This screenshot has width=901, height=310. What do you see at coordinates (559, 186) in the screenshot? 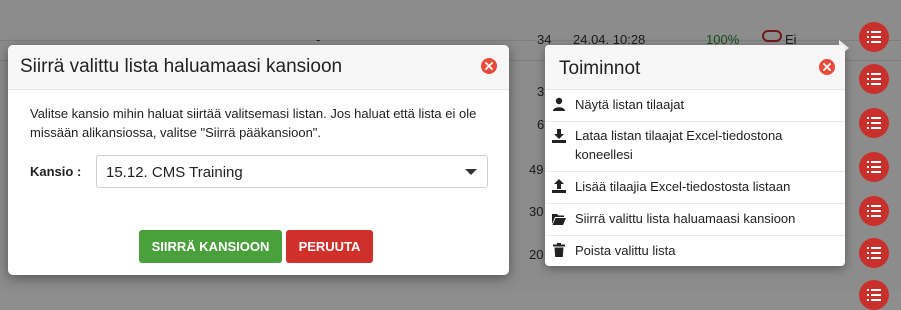
I see `upload-icon` at bounding box center [559, 186].